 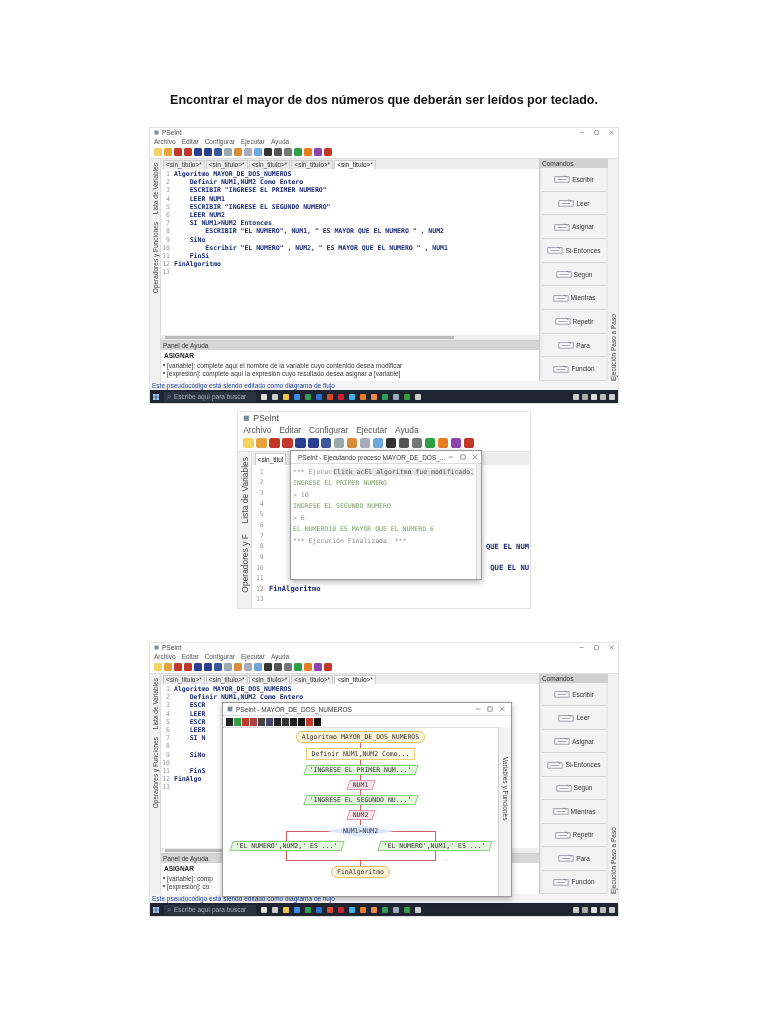 I want to click on side-tab: Lista de Variables, so click(x=244, y=490).